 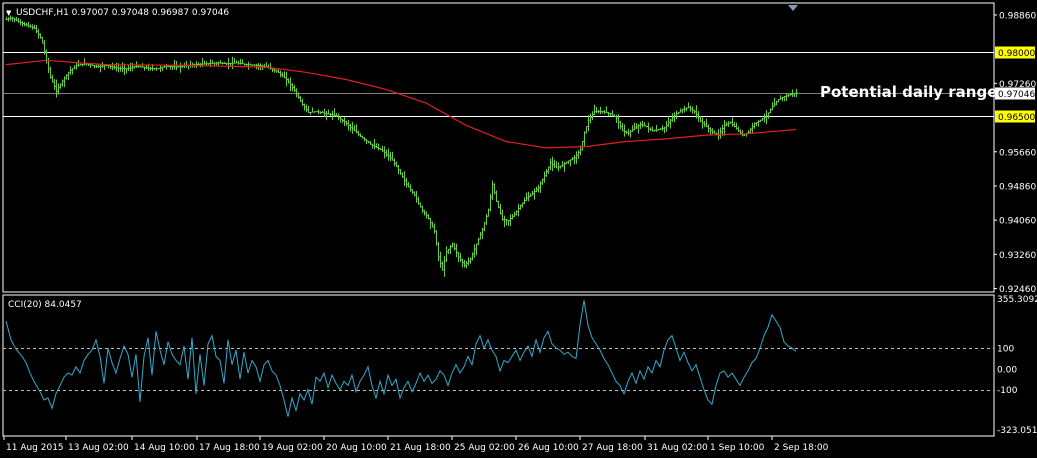 I want to click on time-tick-label: 31 Aug 02:00, so click(x=677, y=448).